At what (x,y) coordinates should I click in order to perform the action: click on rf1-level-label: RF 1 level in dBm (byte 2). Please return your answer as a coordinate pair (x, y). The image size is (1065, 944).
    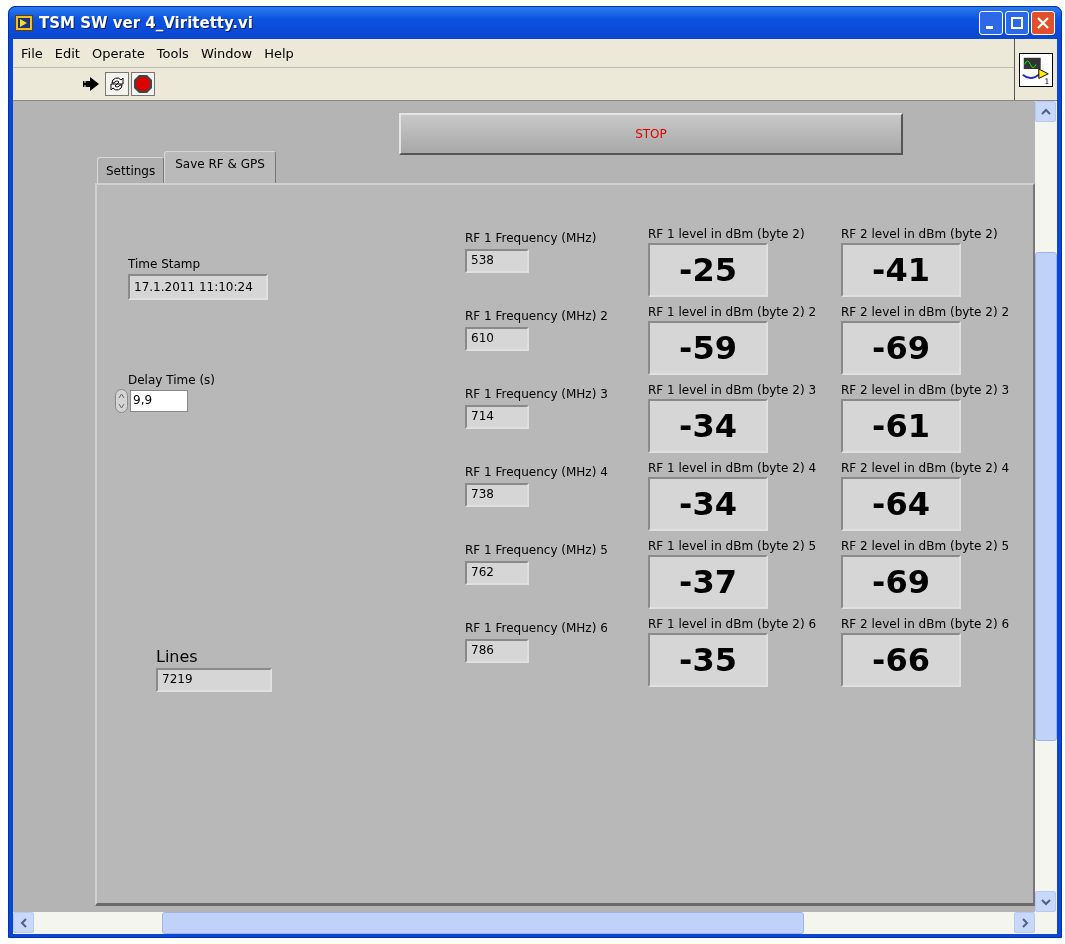
    Looking at the image, I should click on (727, 234).